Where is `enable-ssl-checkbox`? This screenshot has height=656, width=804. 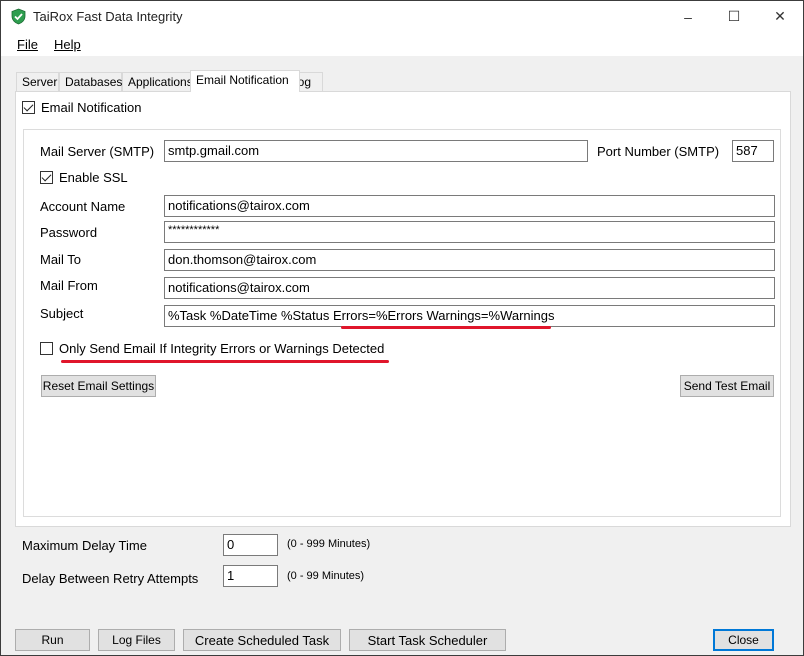 enable-ssl-checkbox is located at coordinates (46, 177).